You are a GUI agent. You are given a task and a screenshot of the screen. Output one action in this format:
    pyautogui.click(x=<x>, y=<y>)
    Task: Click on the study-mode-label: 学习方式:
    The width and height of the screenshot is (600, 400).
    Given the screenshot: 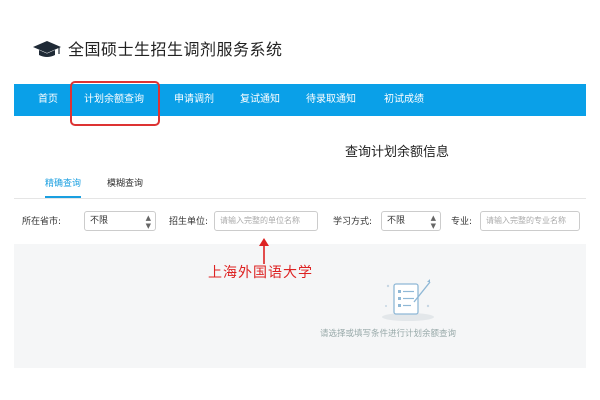 What is the action you would take?
    pyautogui.click(x=353, y=222)
    